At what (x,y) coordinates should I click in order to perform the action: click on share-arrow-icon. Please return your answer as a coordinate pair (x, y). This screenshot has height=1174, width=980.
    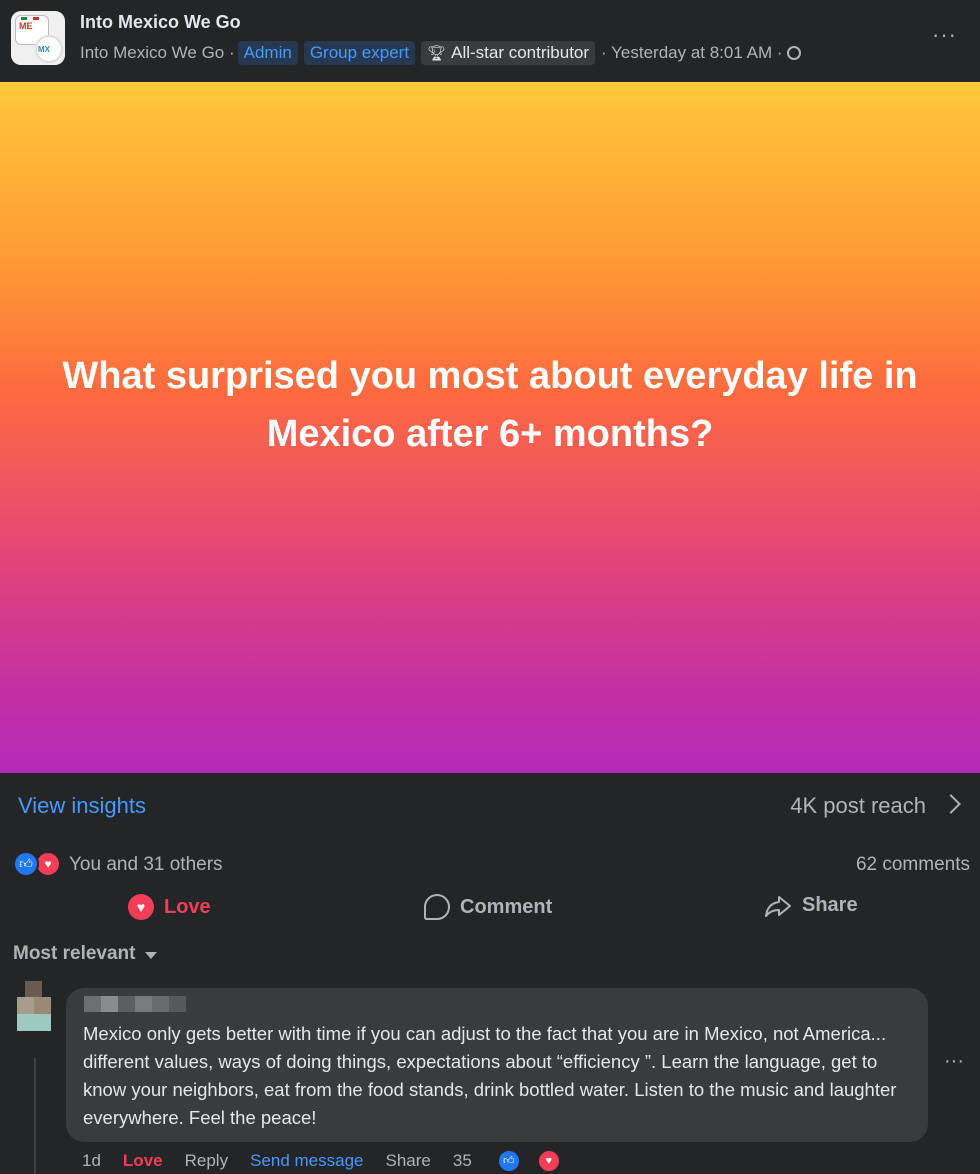
    Looking at the image, I should click on (778, 906).